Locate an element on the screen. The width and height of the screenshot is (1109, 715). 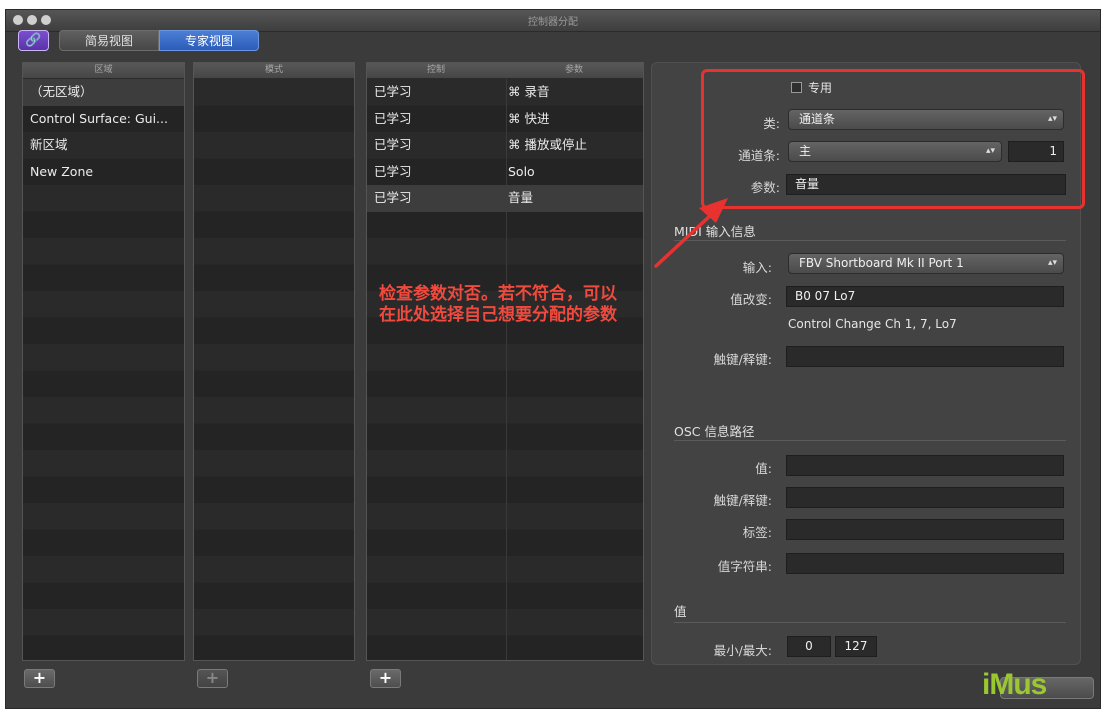
imusic-logo: iMus is located at coordinates (1014, 685).